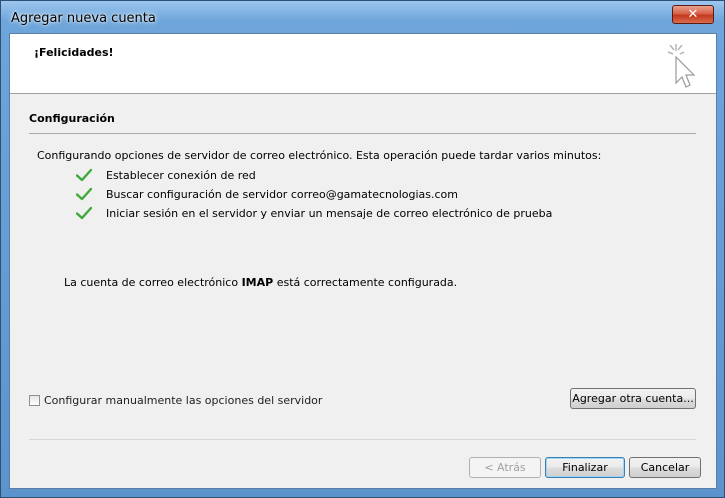 The width and height of the screenshot is (725, 498). What do you see at coordinates (362, 133) in the screenshot?
I see `section-divider` at bounding box center [362, 133].